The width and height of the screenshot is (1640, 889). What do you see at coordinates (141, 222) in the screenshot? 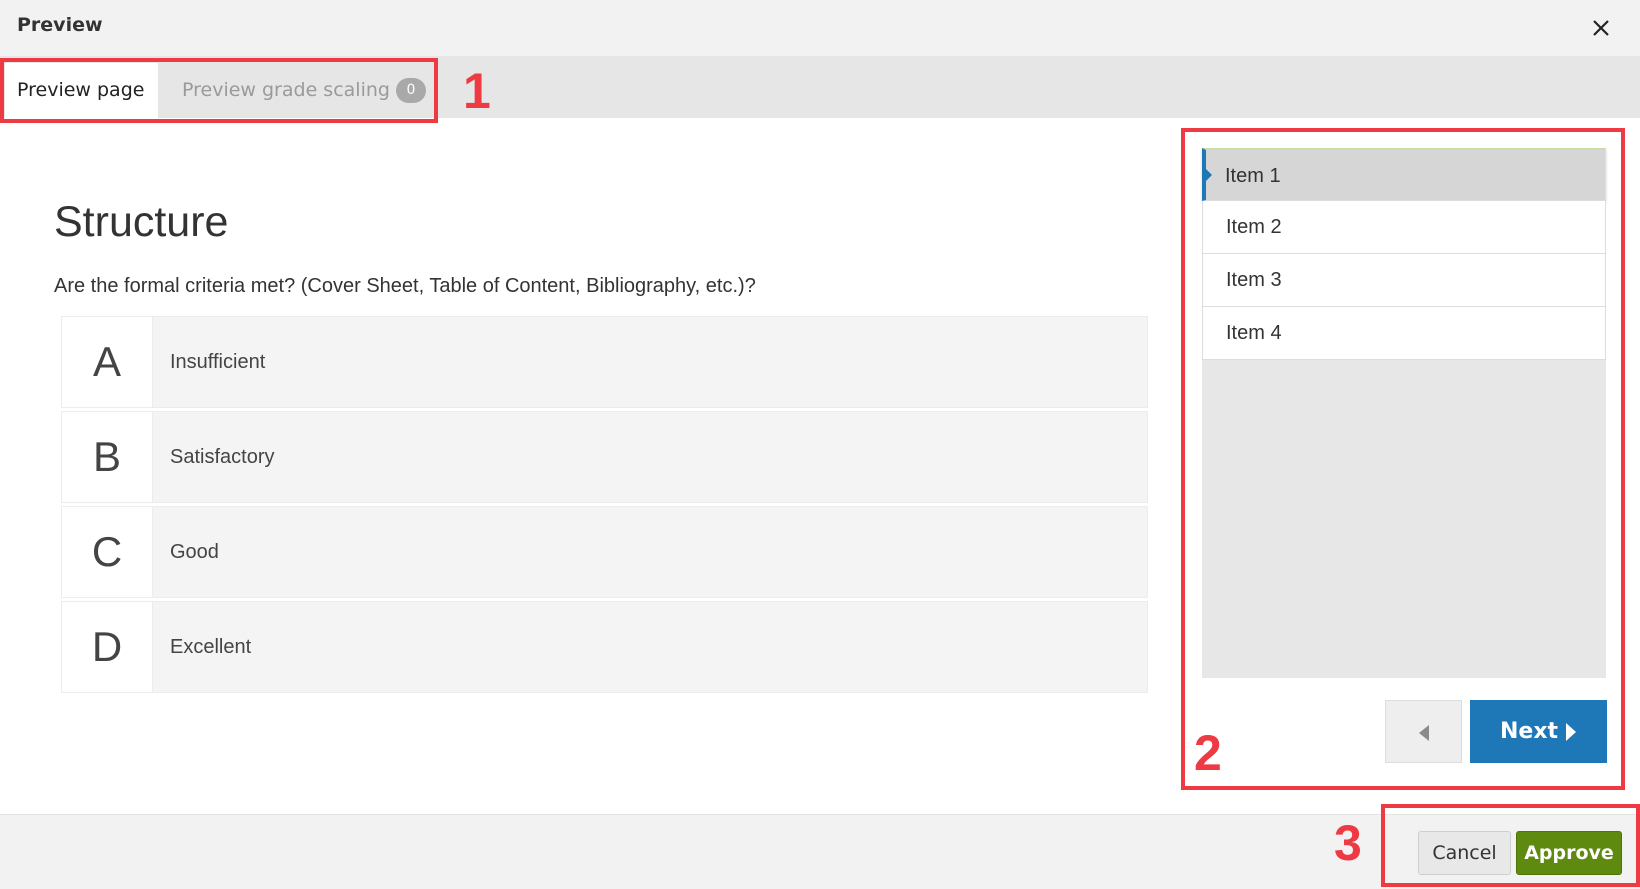
I see `page-title: Structure` at bounding box center [141, 222].